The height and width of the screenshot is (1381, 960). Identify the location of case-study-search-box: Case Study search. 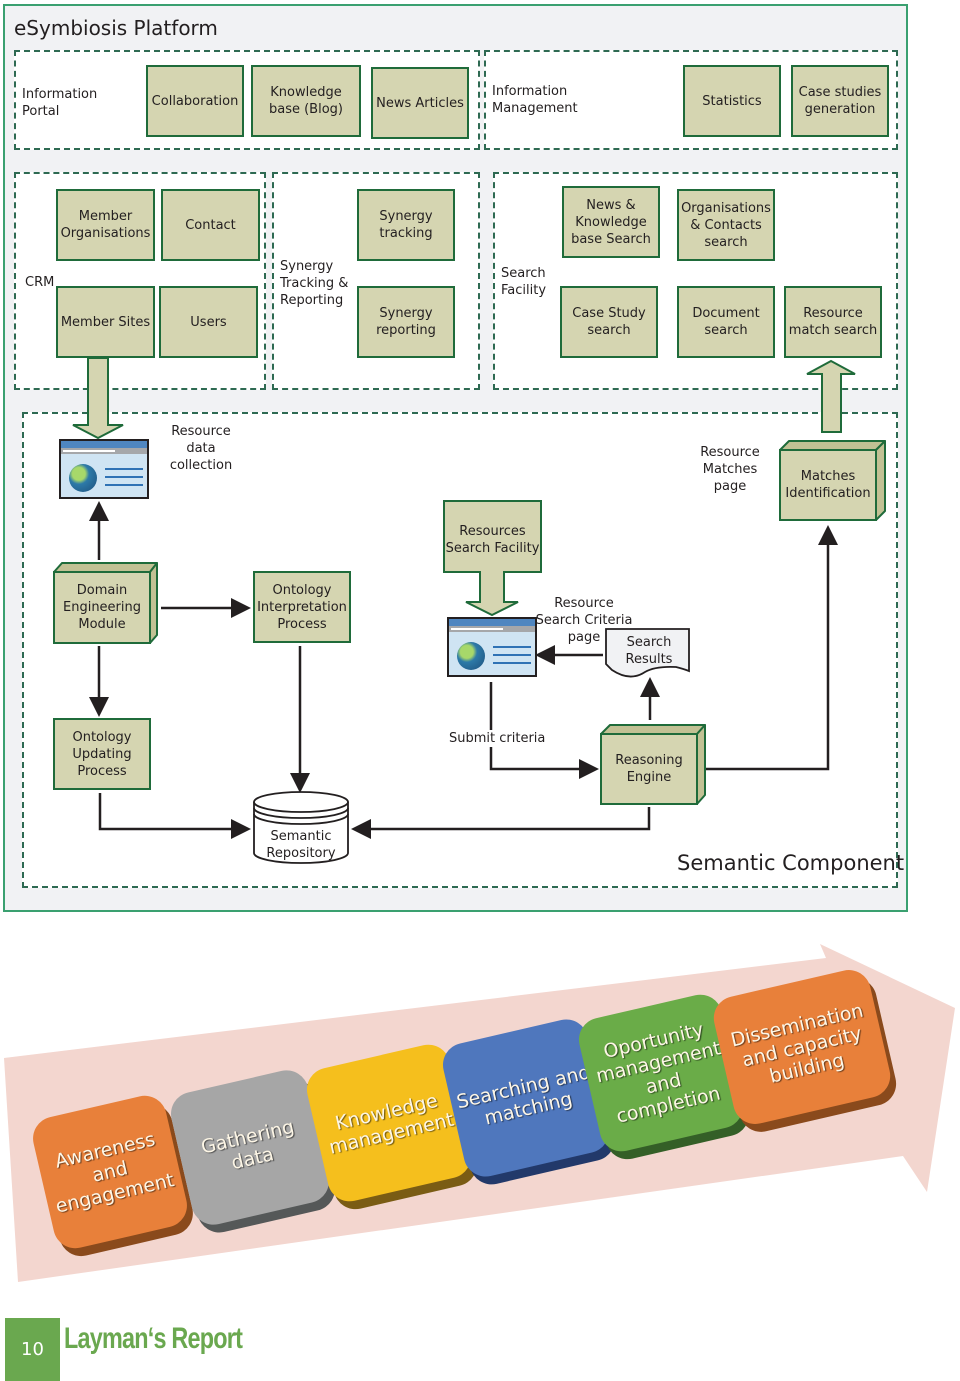
(609, 322).